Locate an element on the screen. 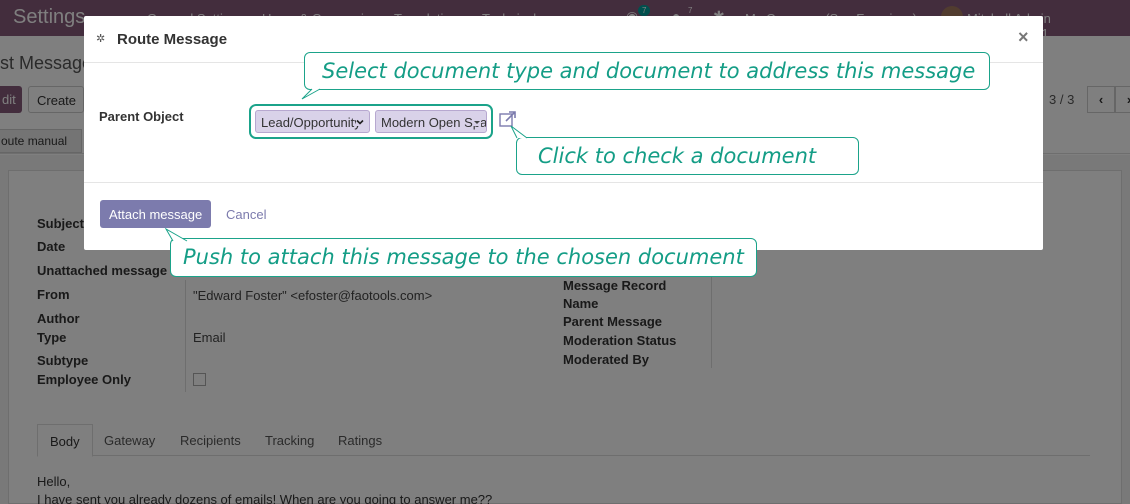 This screenshot has width=1130, height=504. select-hint-pointer is located at coordinates (311, 94).